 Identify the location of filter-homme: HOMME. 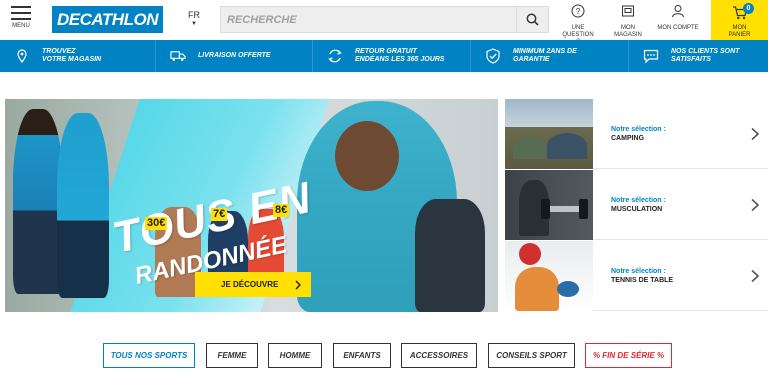
(295, 355).